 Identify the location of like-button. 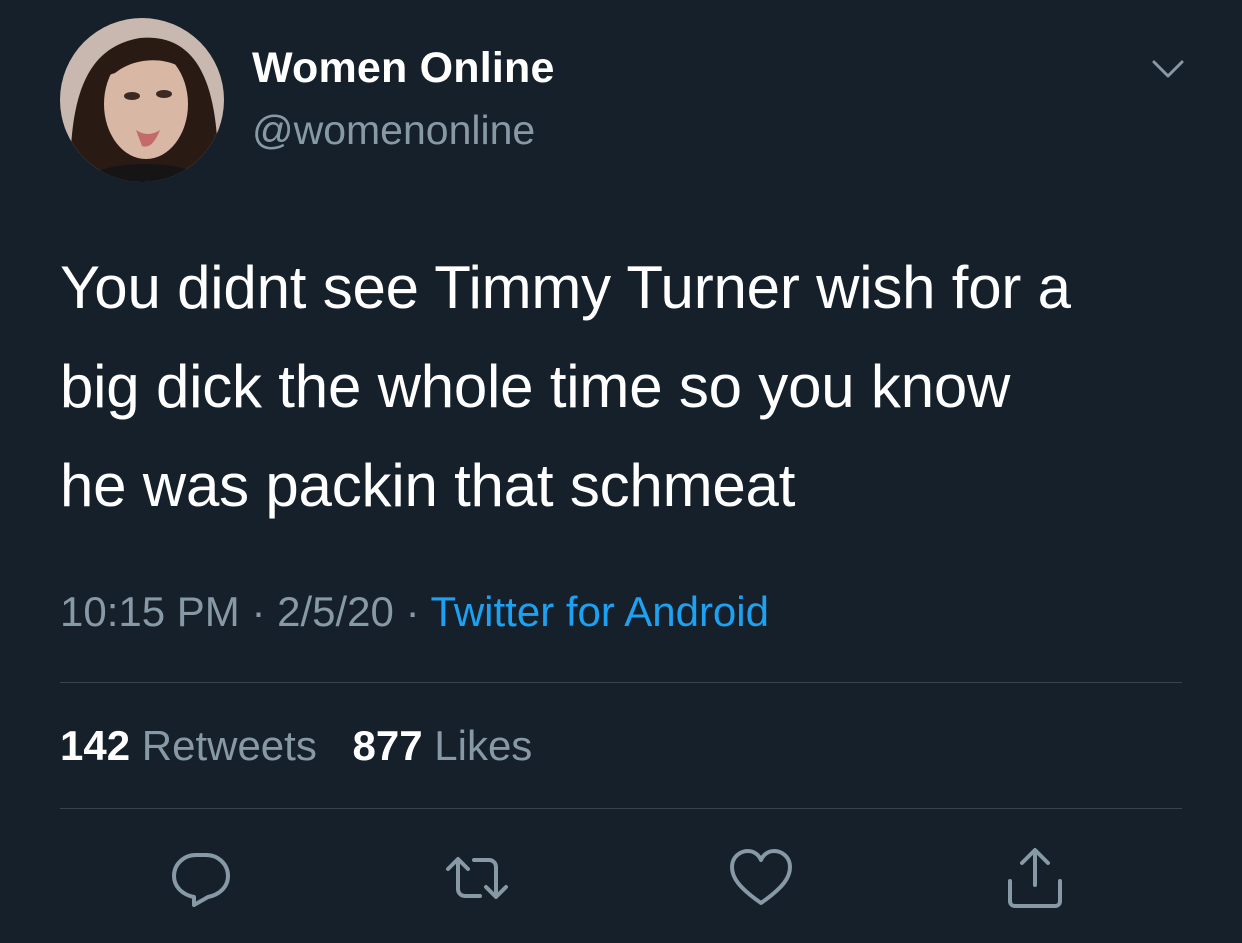
(761, 878).